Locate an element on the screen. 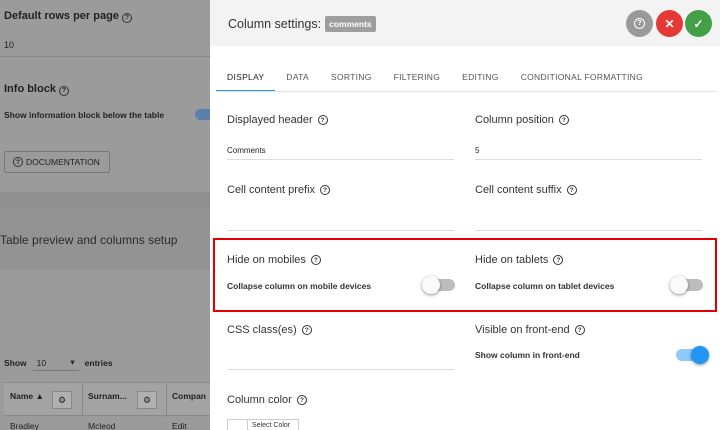  info-block-label: Info block ? is located at coordinates (37, 89).